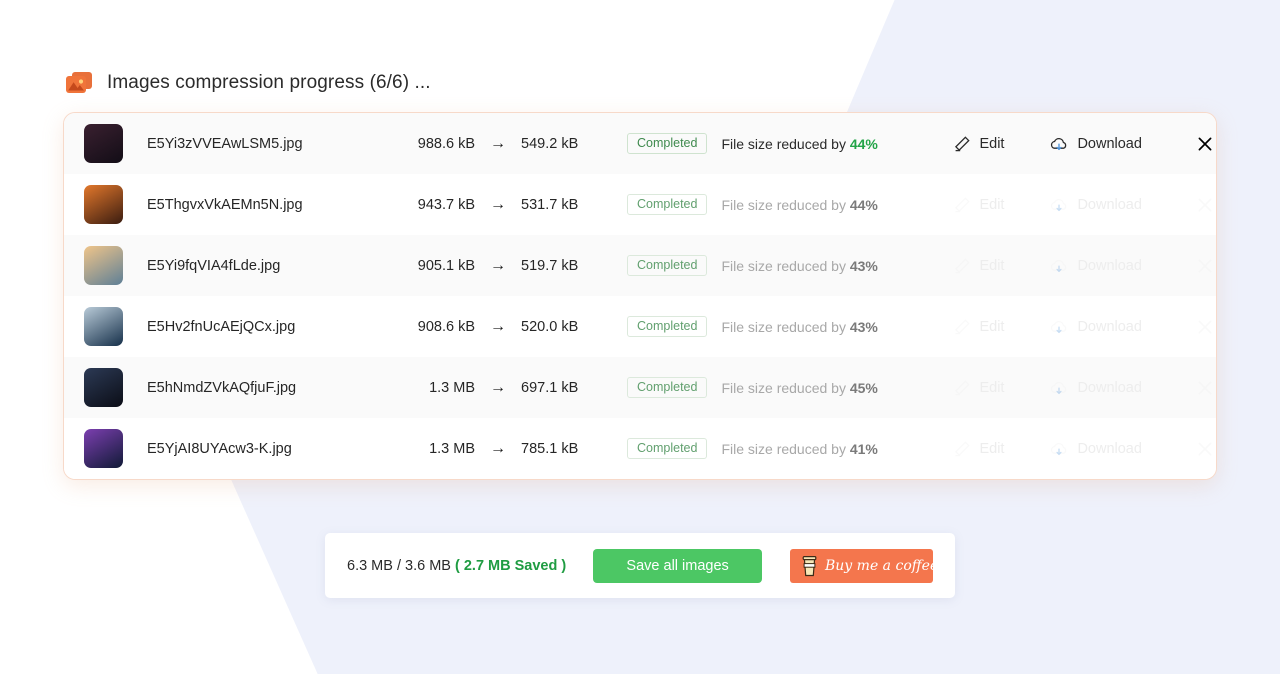  Describe the element at coordinates (509, 448) in the screenshot. I see `file-sizes: 1.3 MB → 785.1 kB` at that location.